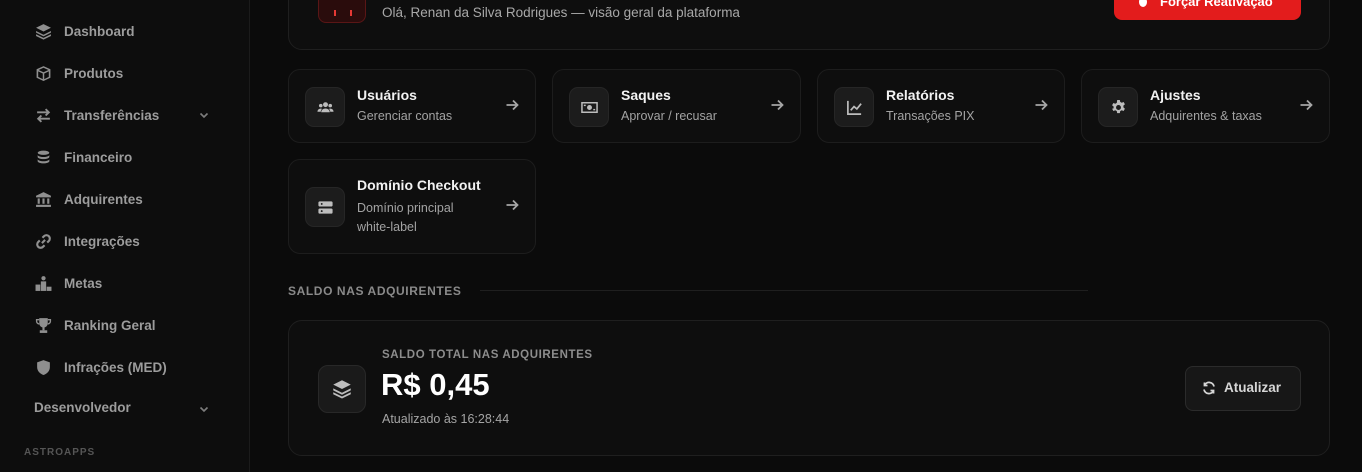 The width and height of the screenshot is (1362, 472). Describe the element at coordinates (94, 73) in the screenshot. I see `sidebar-item-label: Produtos` at that location.